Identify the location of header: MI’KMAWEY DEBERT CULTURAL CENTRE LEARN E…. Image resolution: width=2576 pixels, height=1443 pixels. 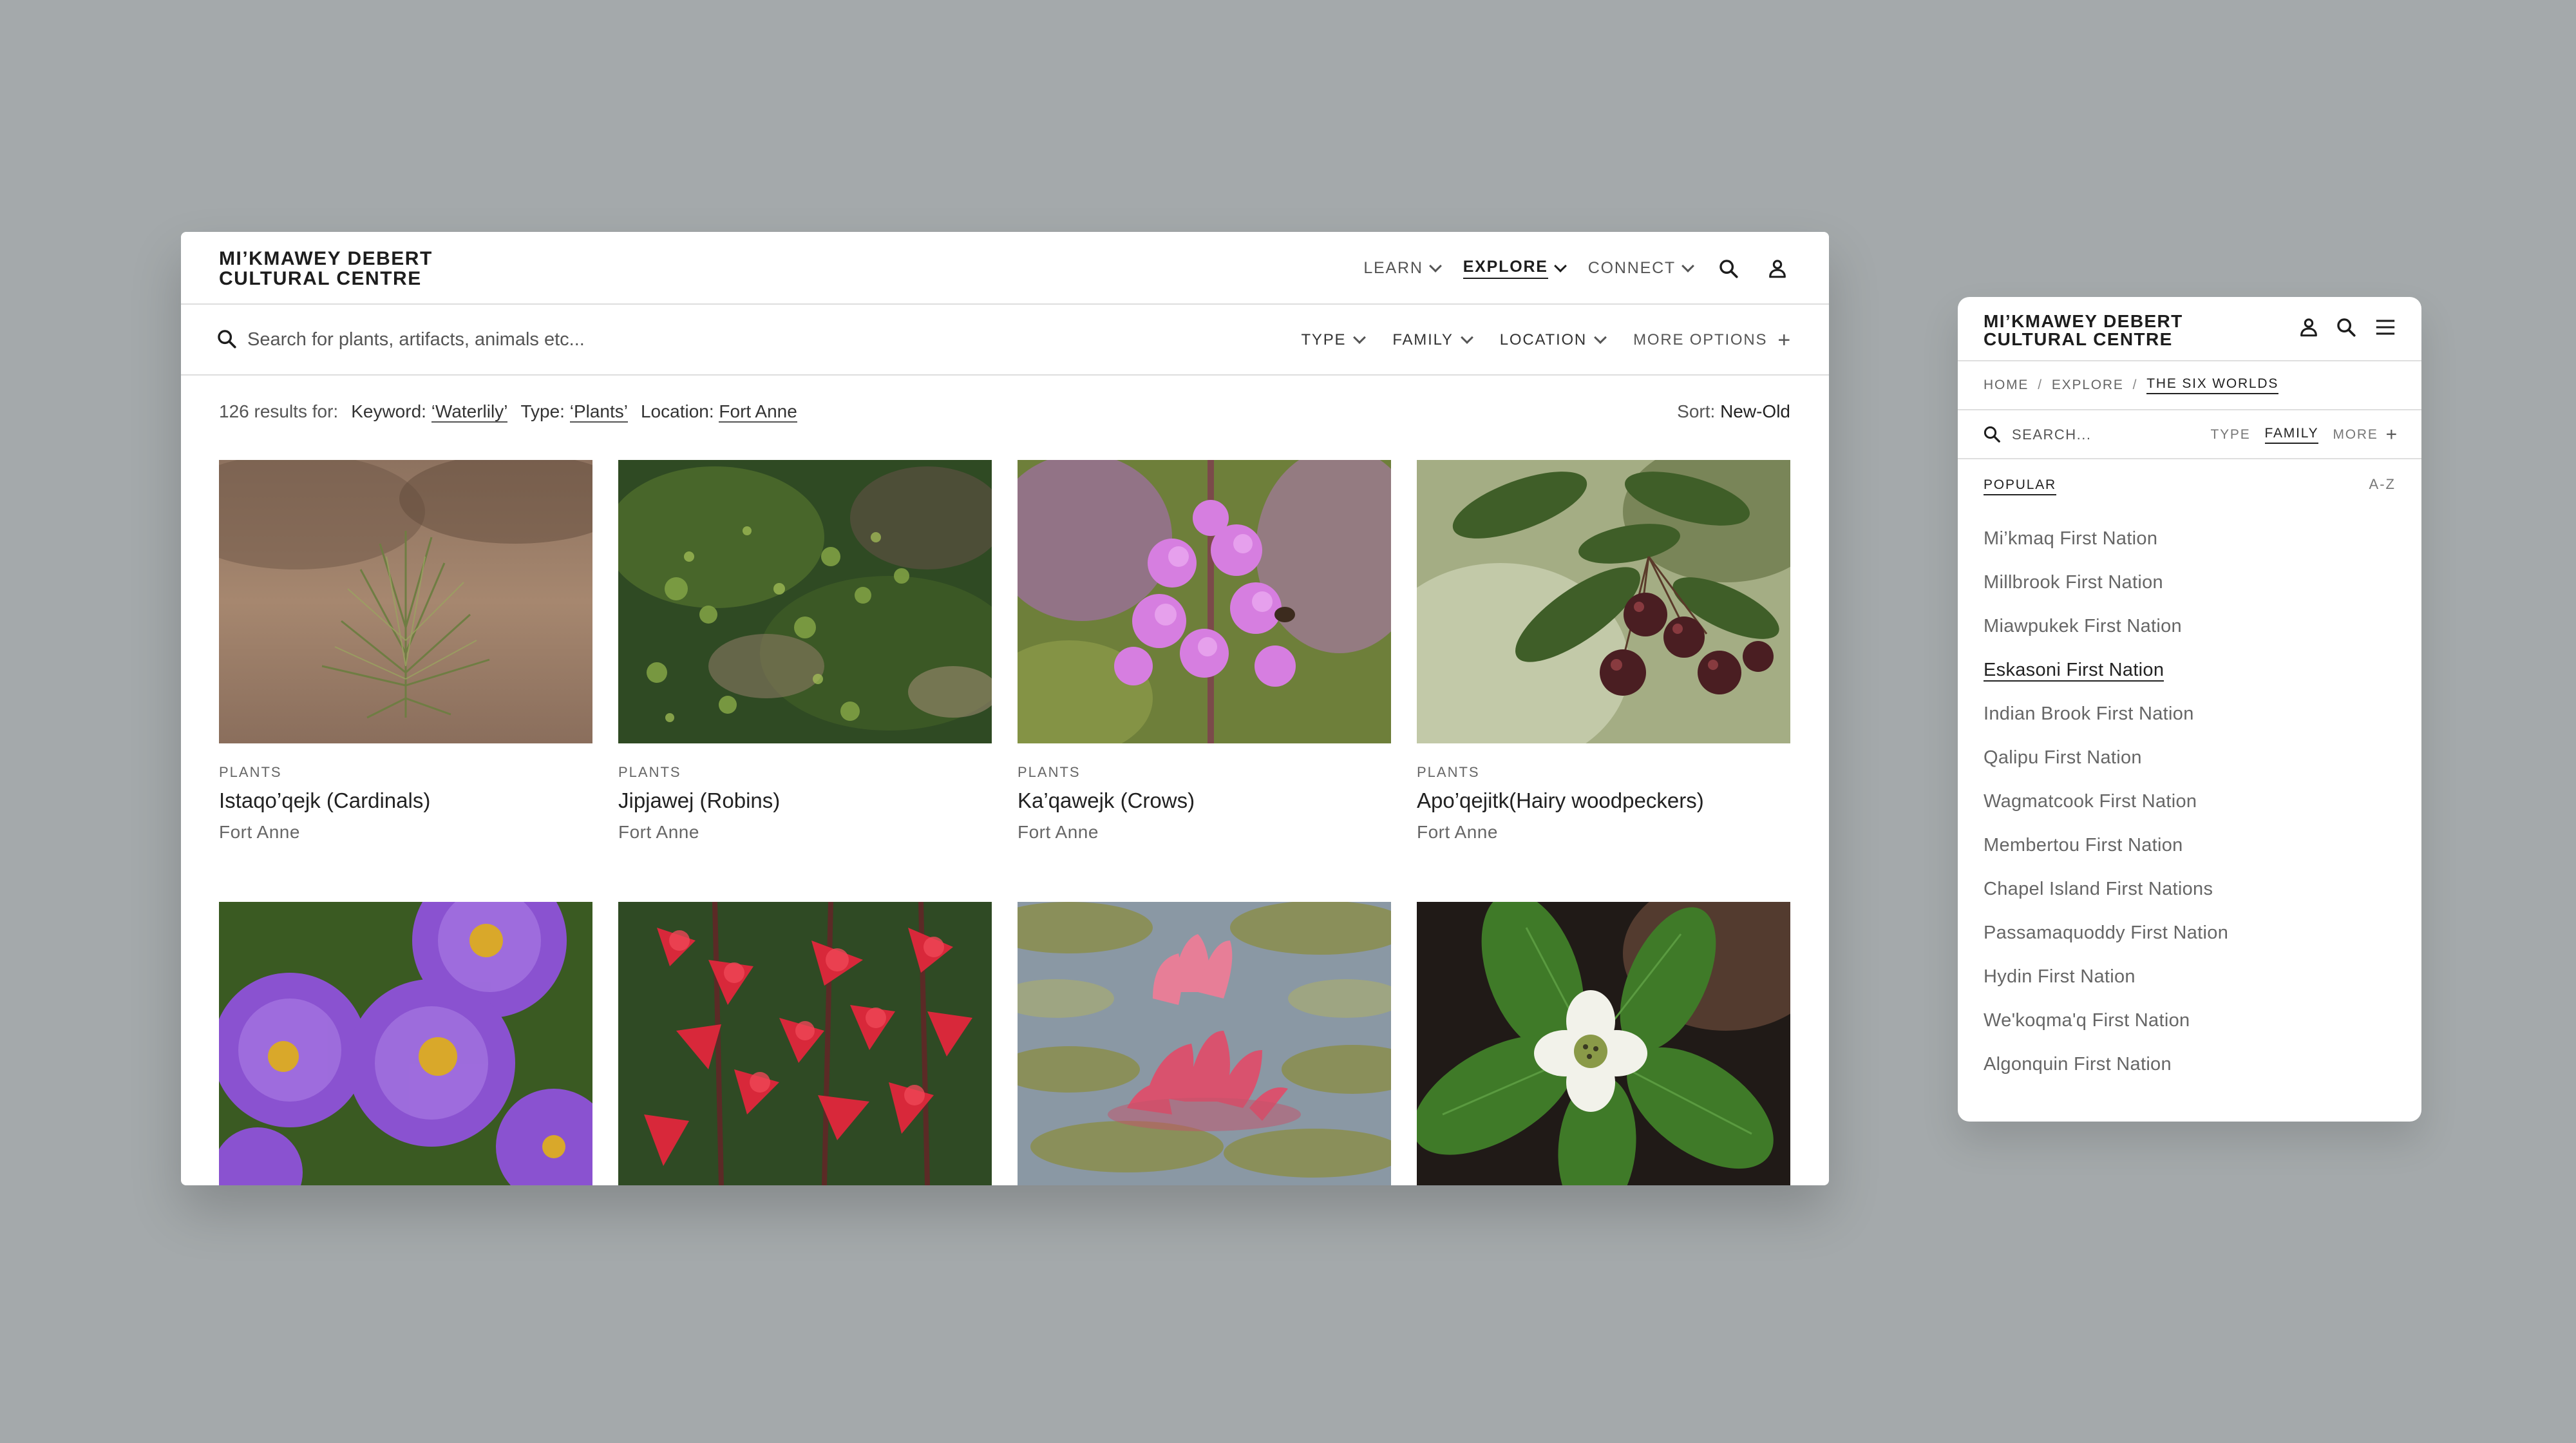
(1005, 268).